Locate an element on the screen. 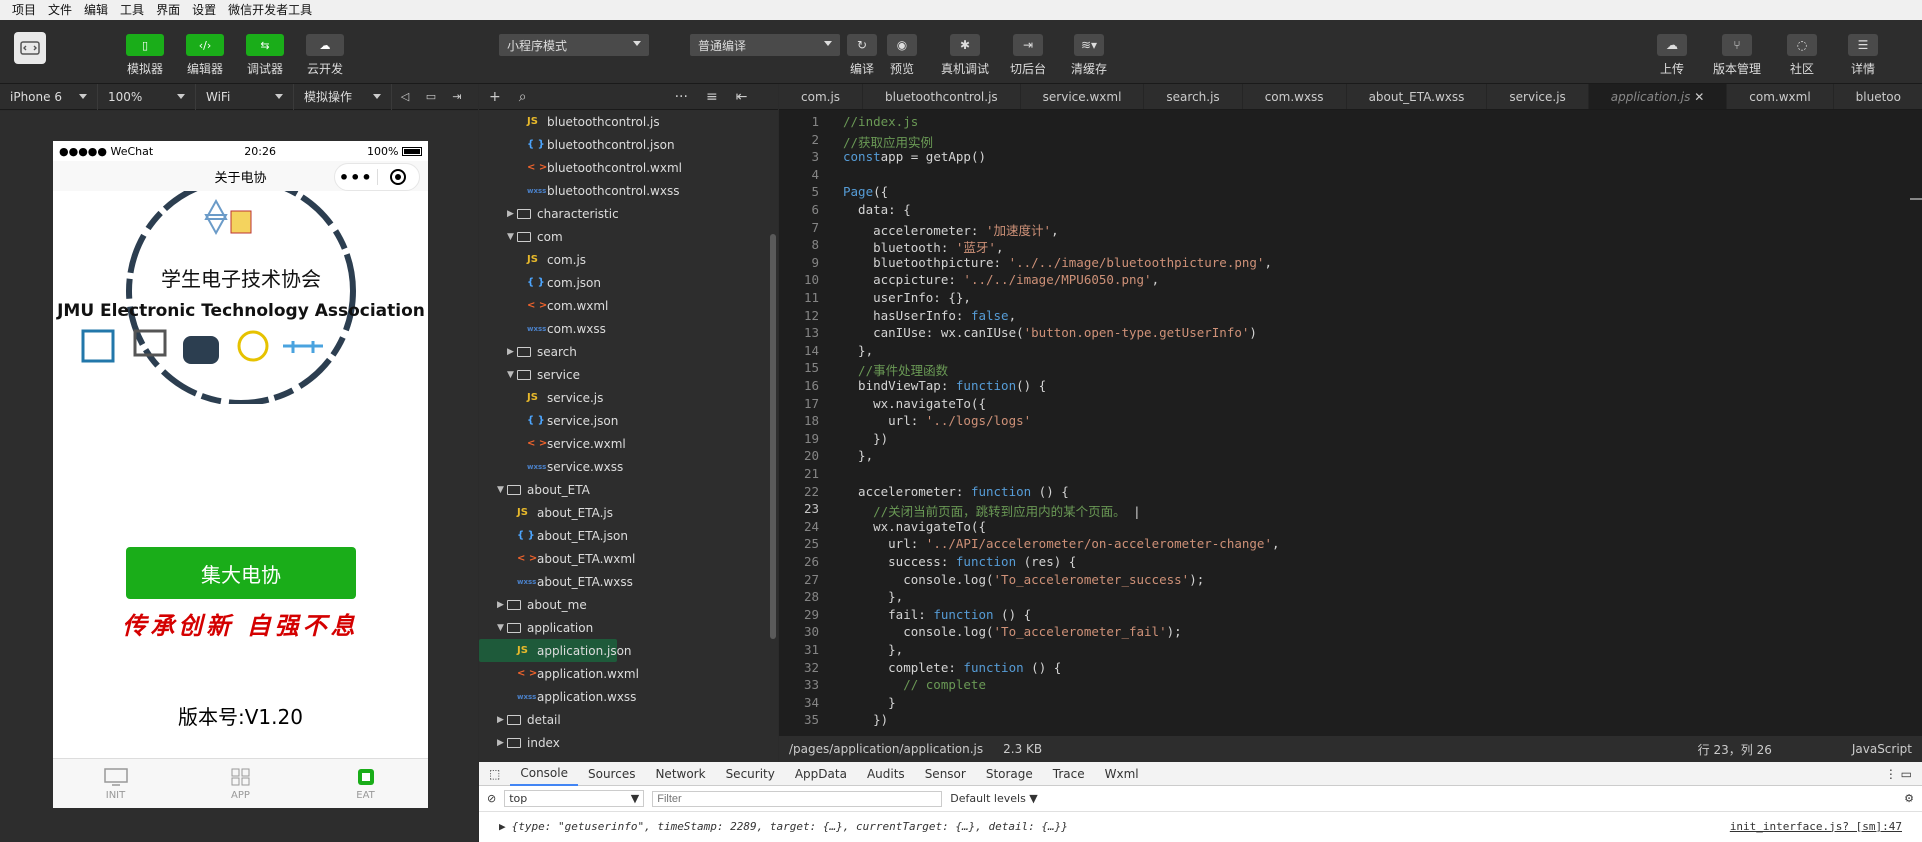  collapse-icon: ⇤ is located at coordinates (742, 97).